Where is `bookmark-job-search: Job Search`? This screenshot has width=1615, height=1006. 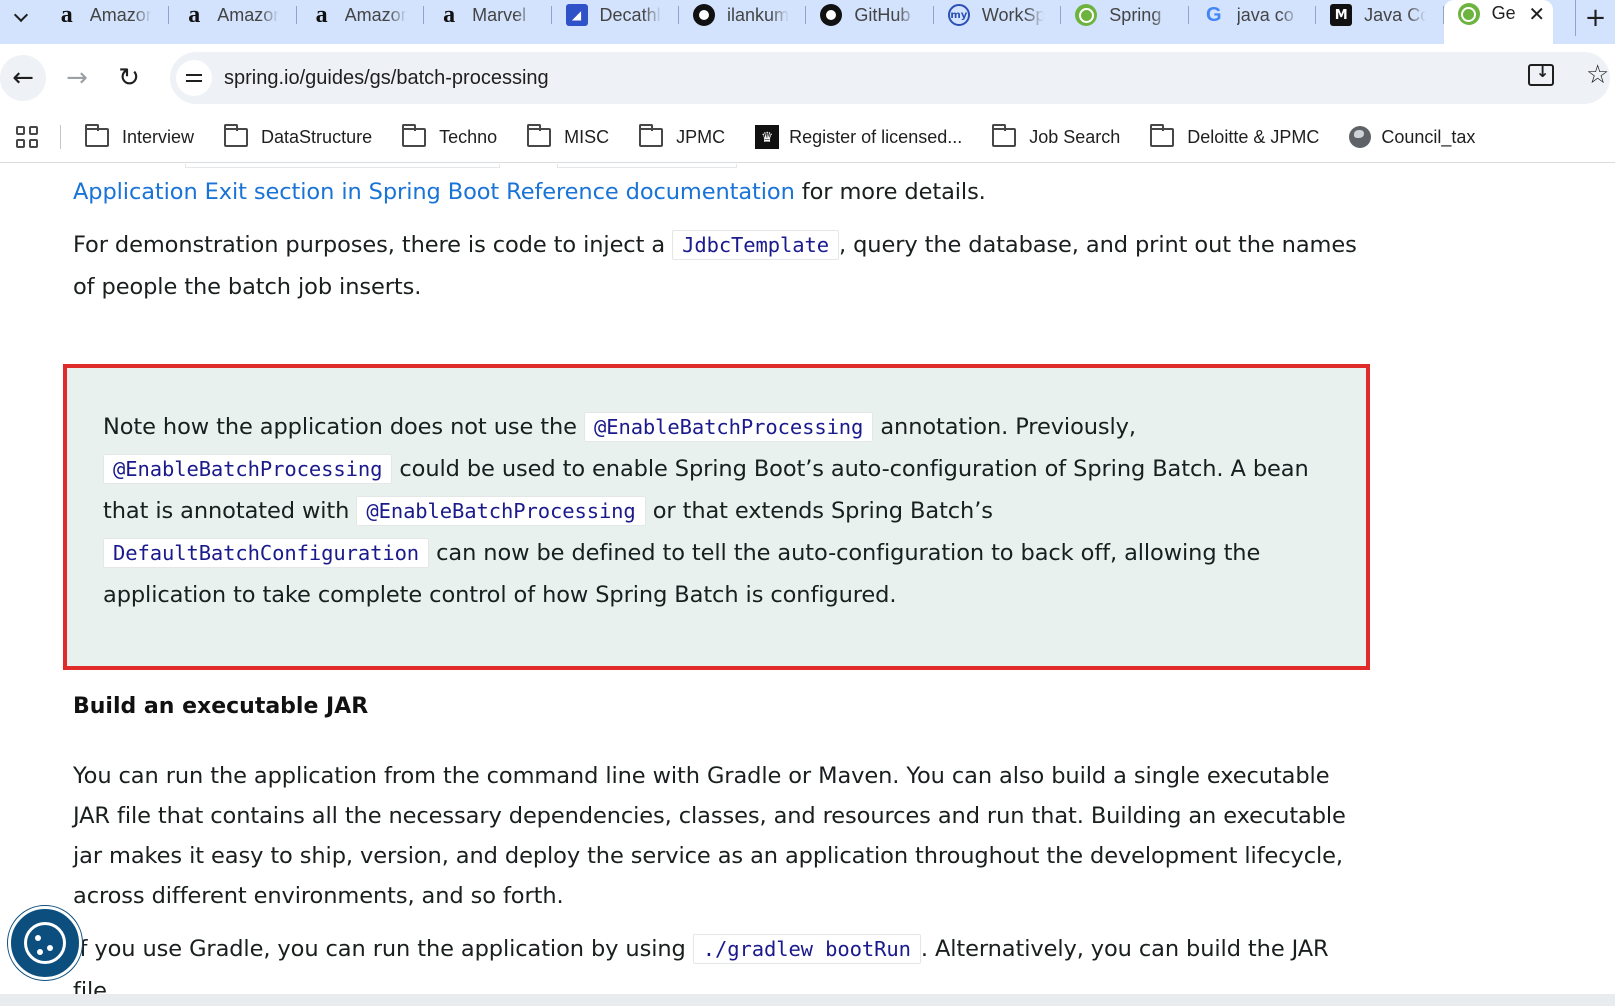
bookmark-job-search: Job Search is located at coordinates (1056, 135).